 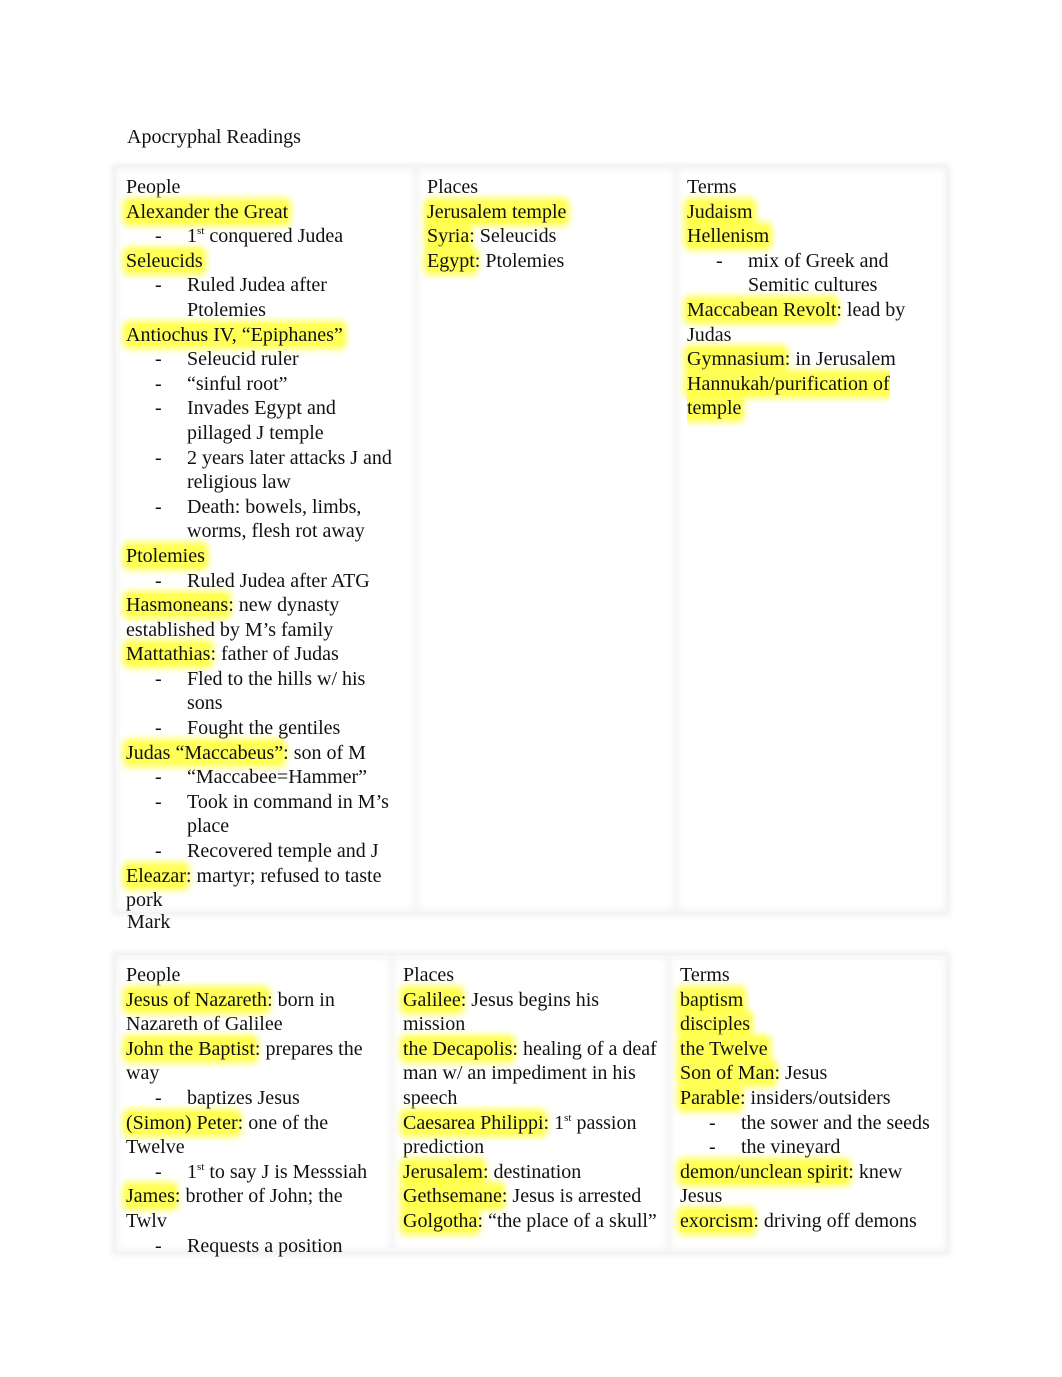 I want to click on entry: Hannukah/purification of temple, so click(x=802, y=396).